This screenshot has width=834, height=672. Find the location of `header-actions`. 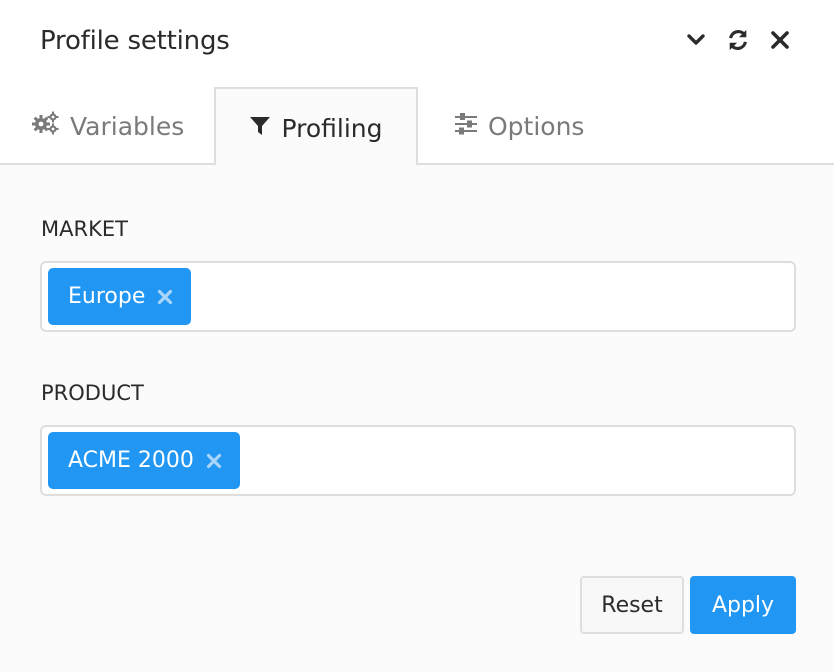

header-actions is located at coordinates (738, 40).